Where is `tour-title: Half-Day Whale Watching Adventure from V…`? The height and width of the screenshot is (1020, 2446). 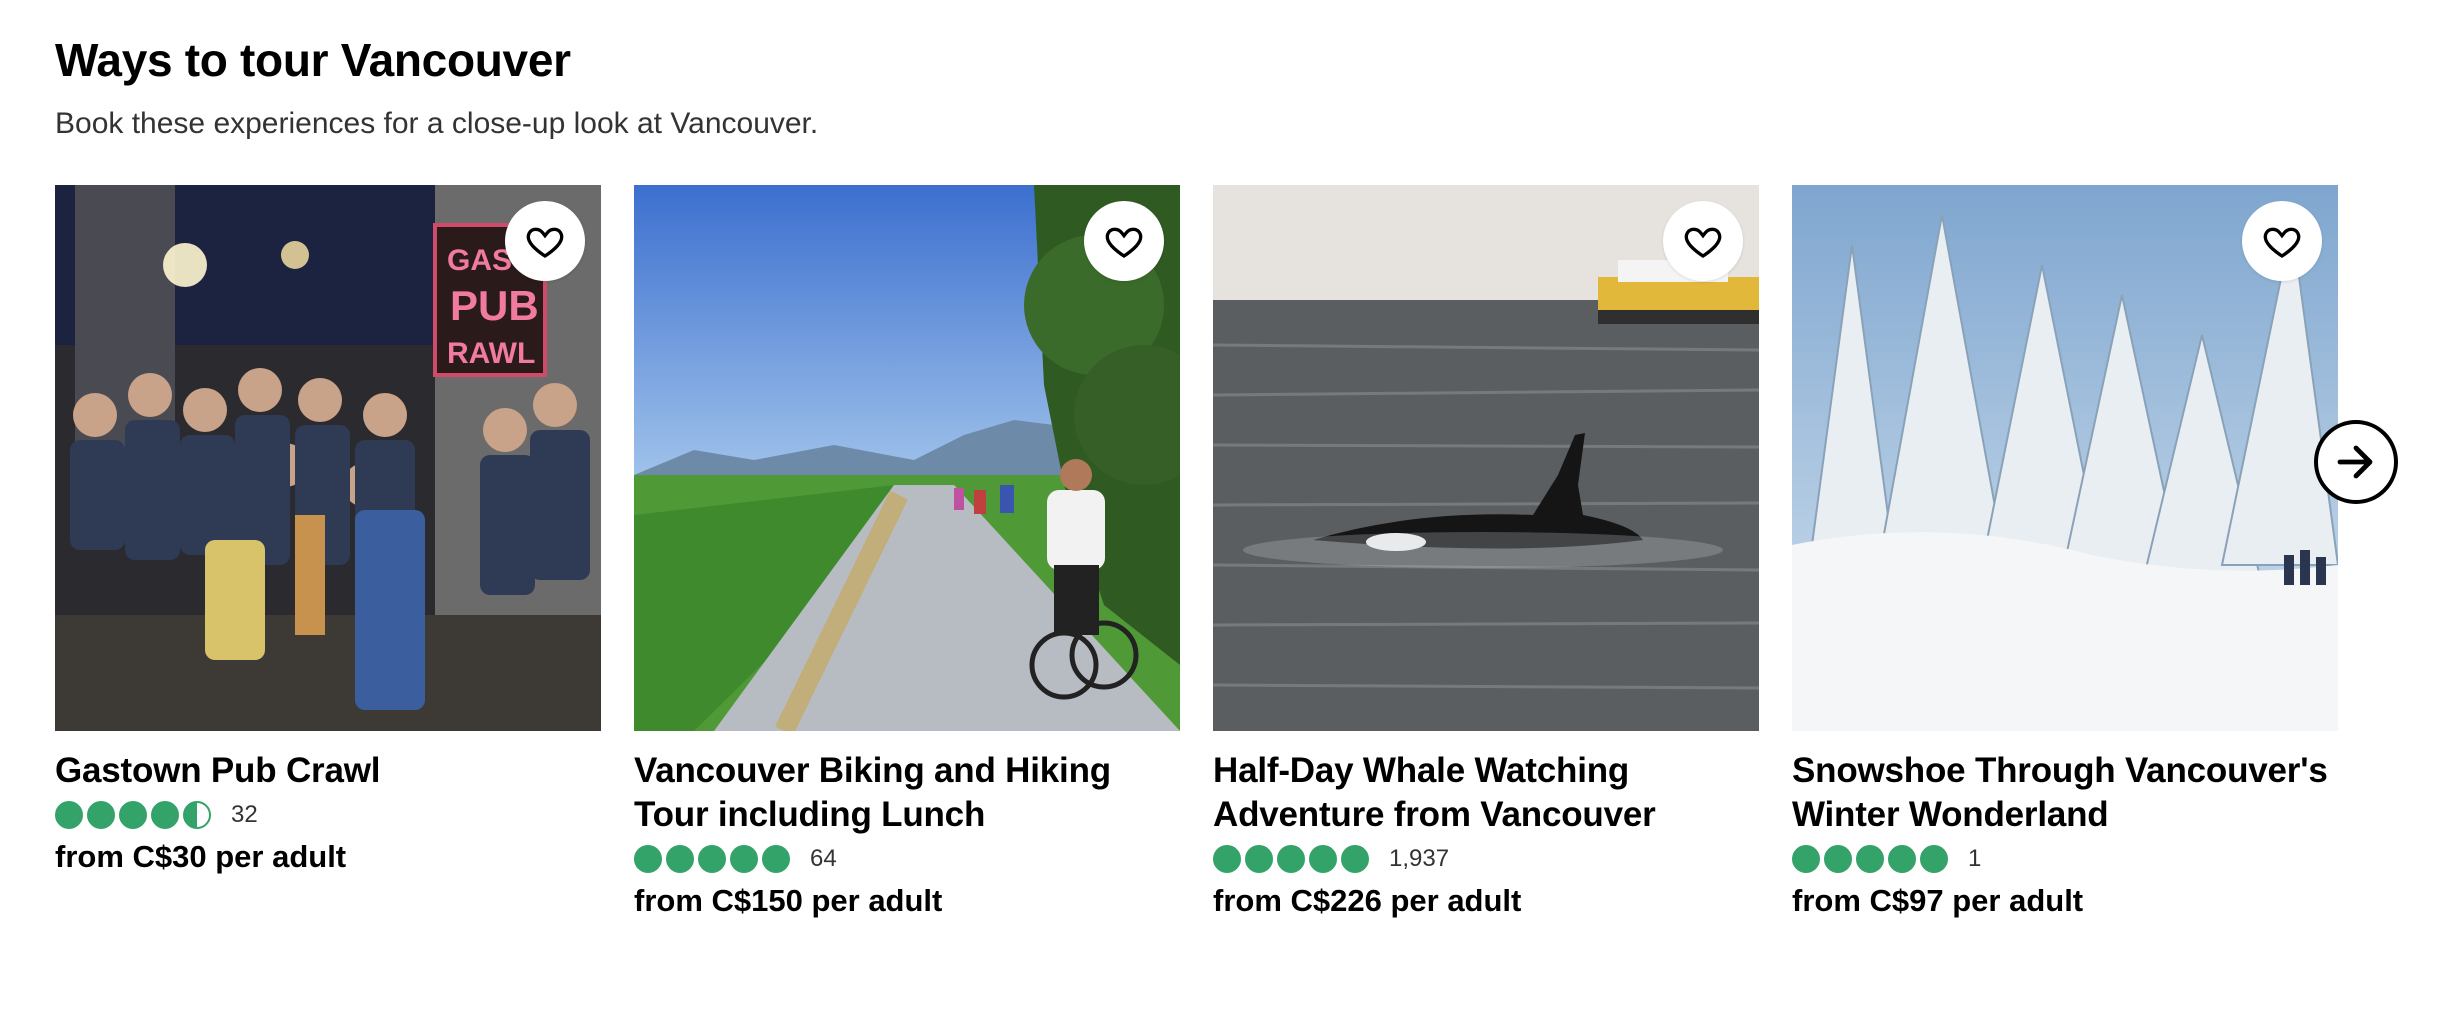
tour-title: Half-Day Whale Watching Adventure from V… is located at coordinates (1486, 793).